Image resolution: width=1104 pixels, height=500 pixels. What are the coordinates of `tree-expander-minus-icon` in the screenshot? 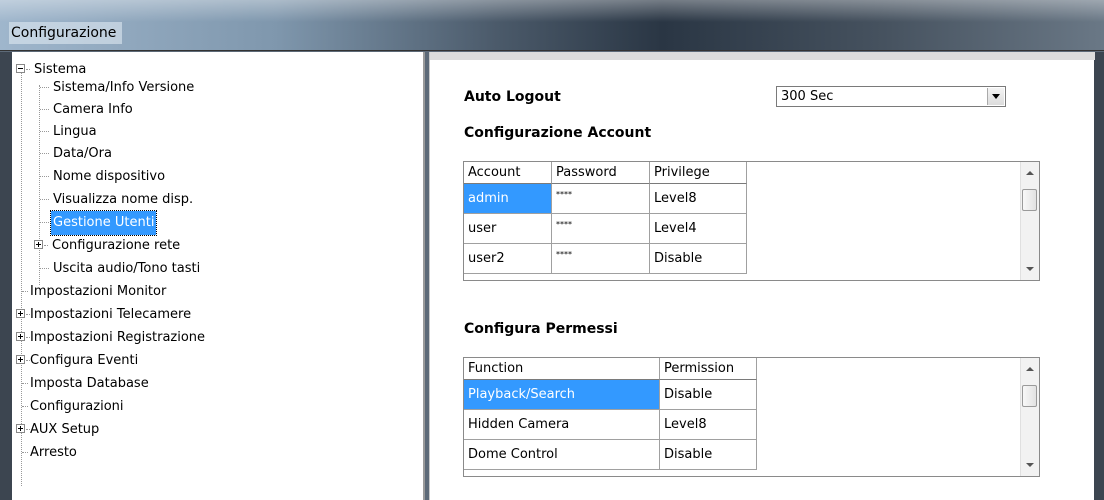 It's located at (20, 68).